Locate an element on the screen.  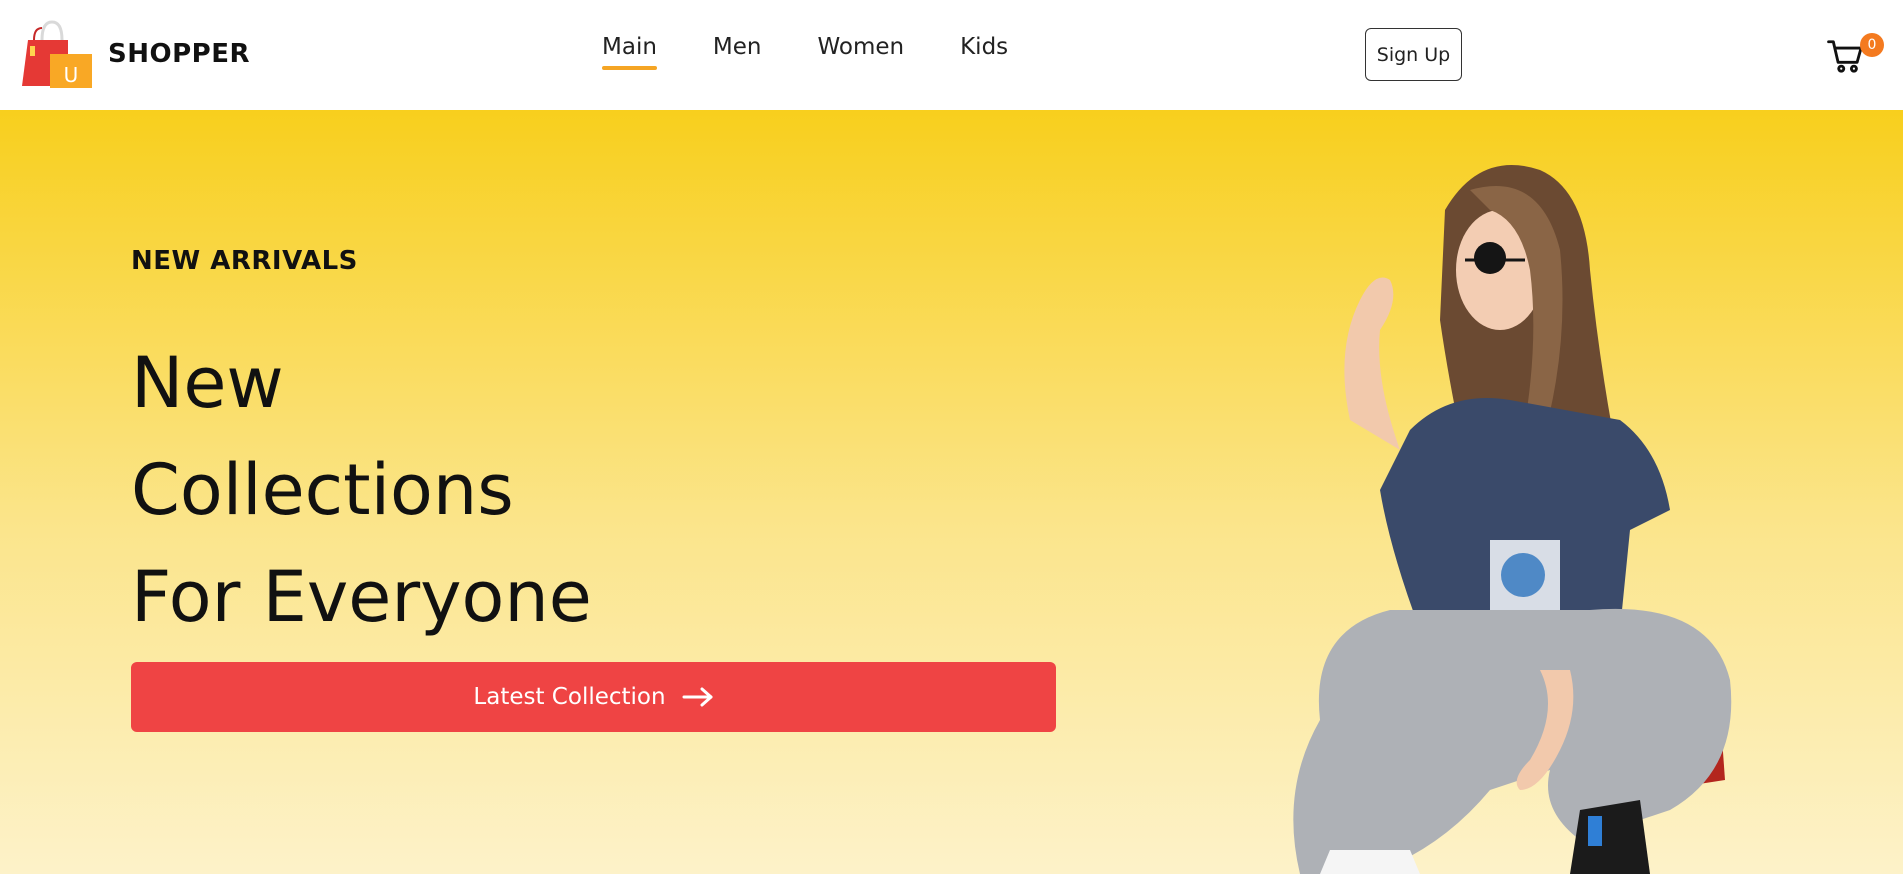
shopping-bag-icon: U is located at coordinates (57, 54).